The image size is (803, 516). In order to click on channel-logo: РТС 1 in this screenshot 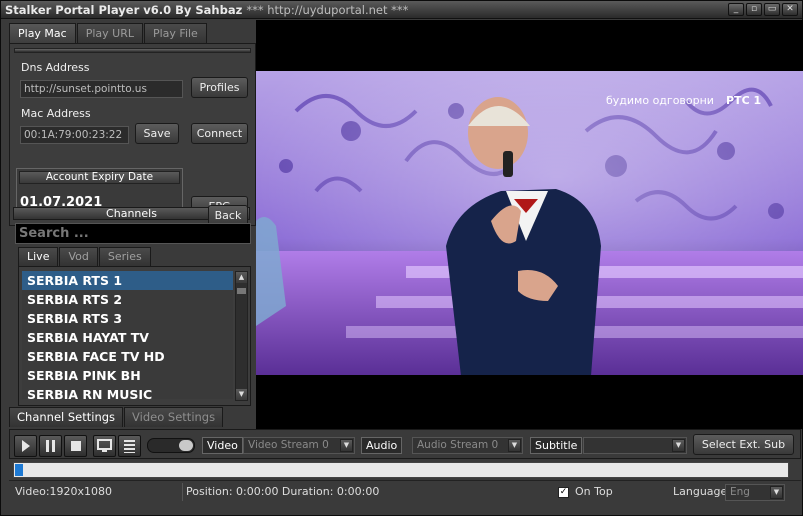, I will do `click(743, 100)`.